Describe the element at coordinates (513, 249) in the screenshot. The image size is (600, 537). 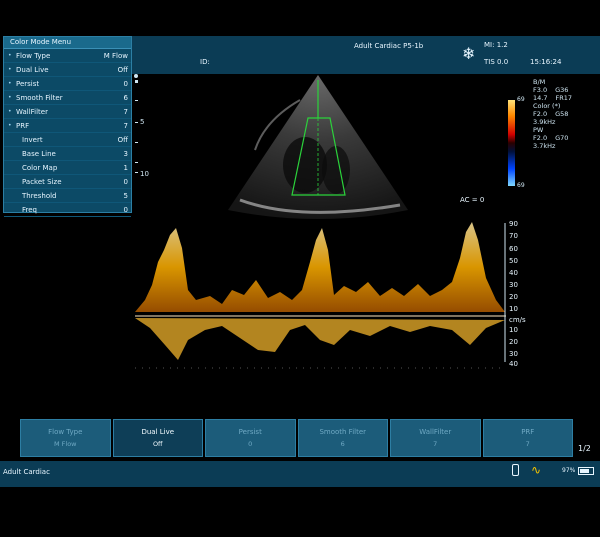
I see `velocity-tick-label: 60` at that location.